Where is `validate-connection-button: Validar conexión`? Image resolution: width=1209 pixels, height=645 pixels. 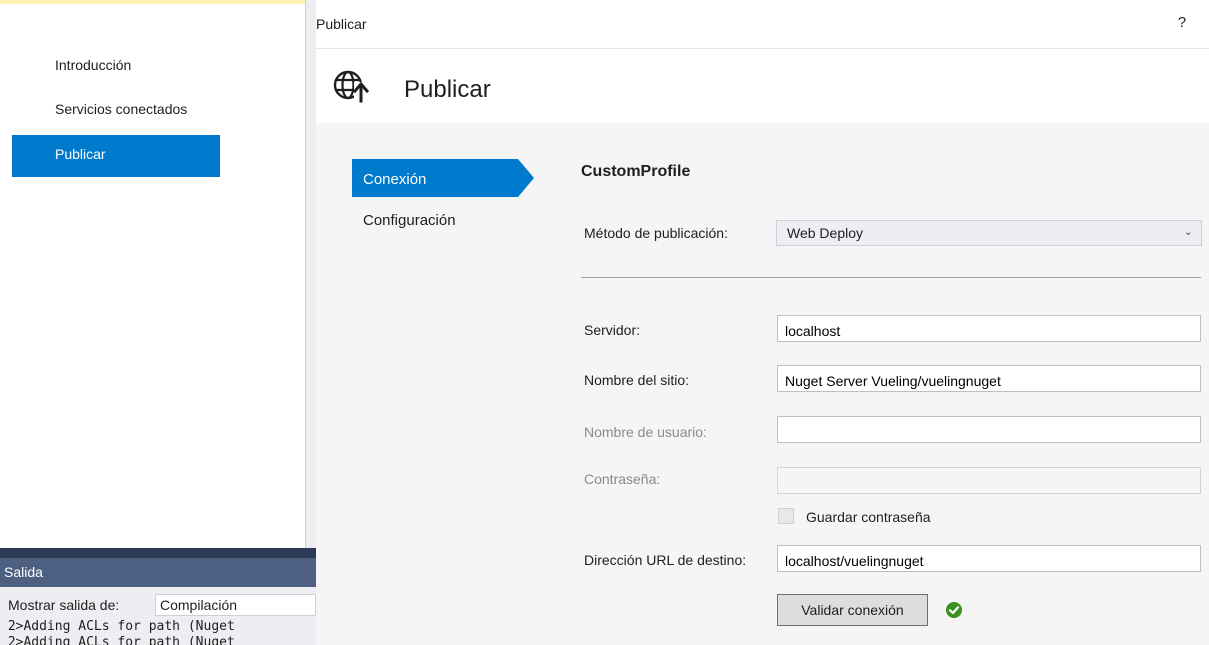 validate-connection-button: Validar conexión is located at coordinates (852, 610).